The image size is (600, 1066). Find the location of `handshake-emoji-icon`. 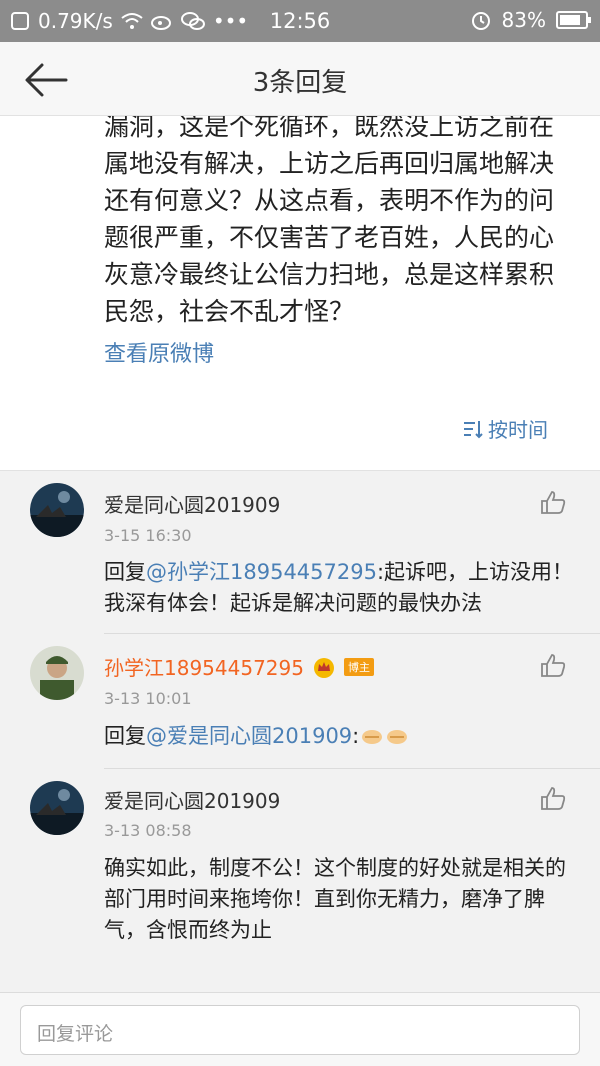

handshake-emoji-icon is located at coordinates (385, 737).